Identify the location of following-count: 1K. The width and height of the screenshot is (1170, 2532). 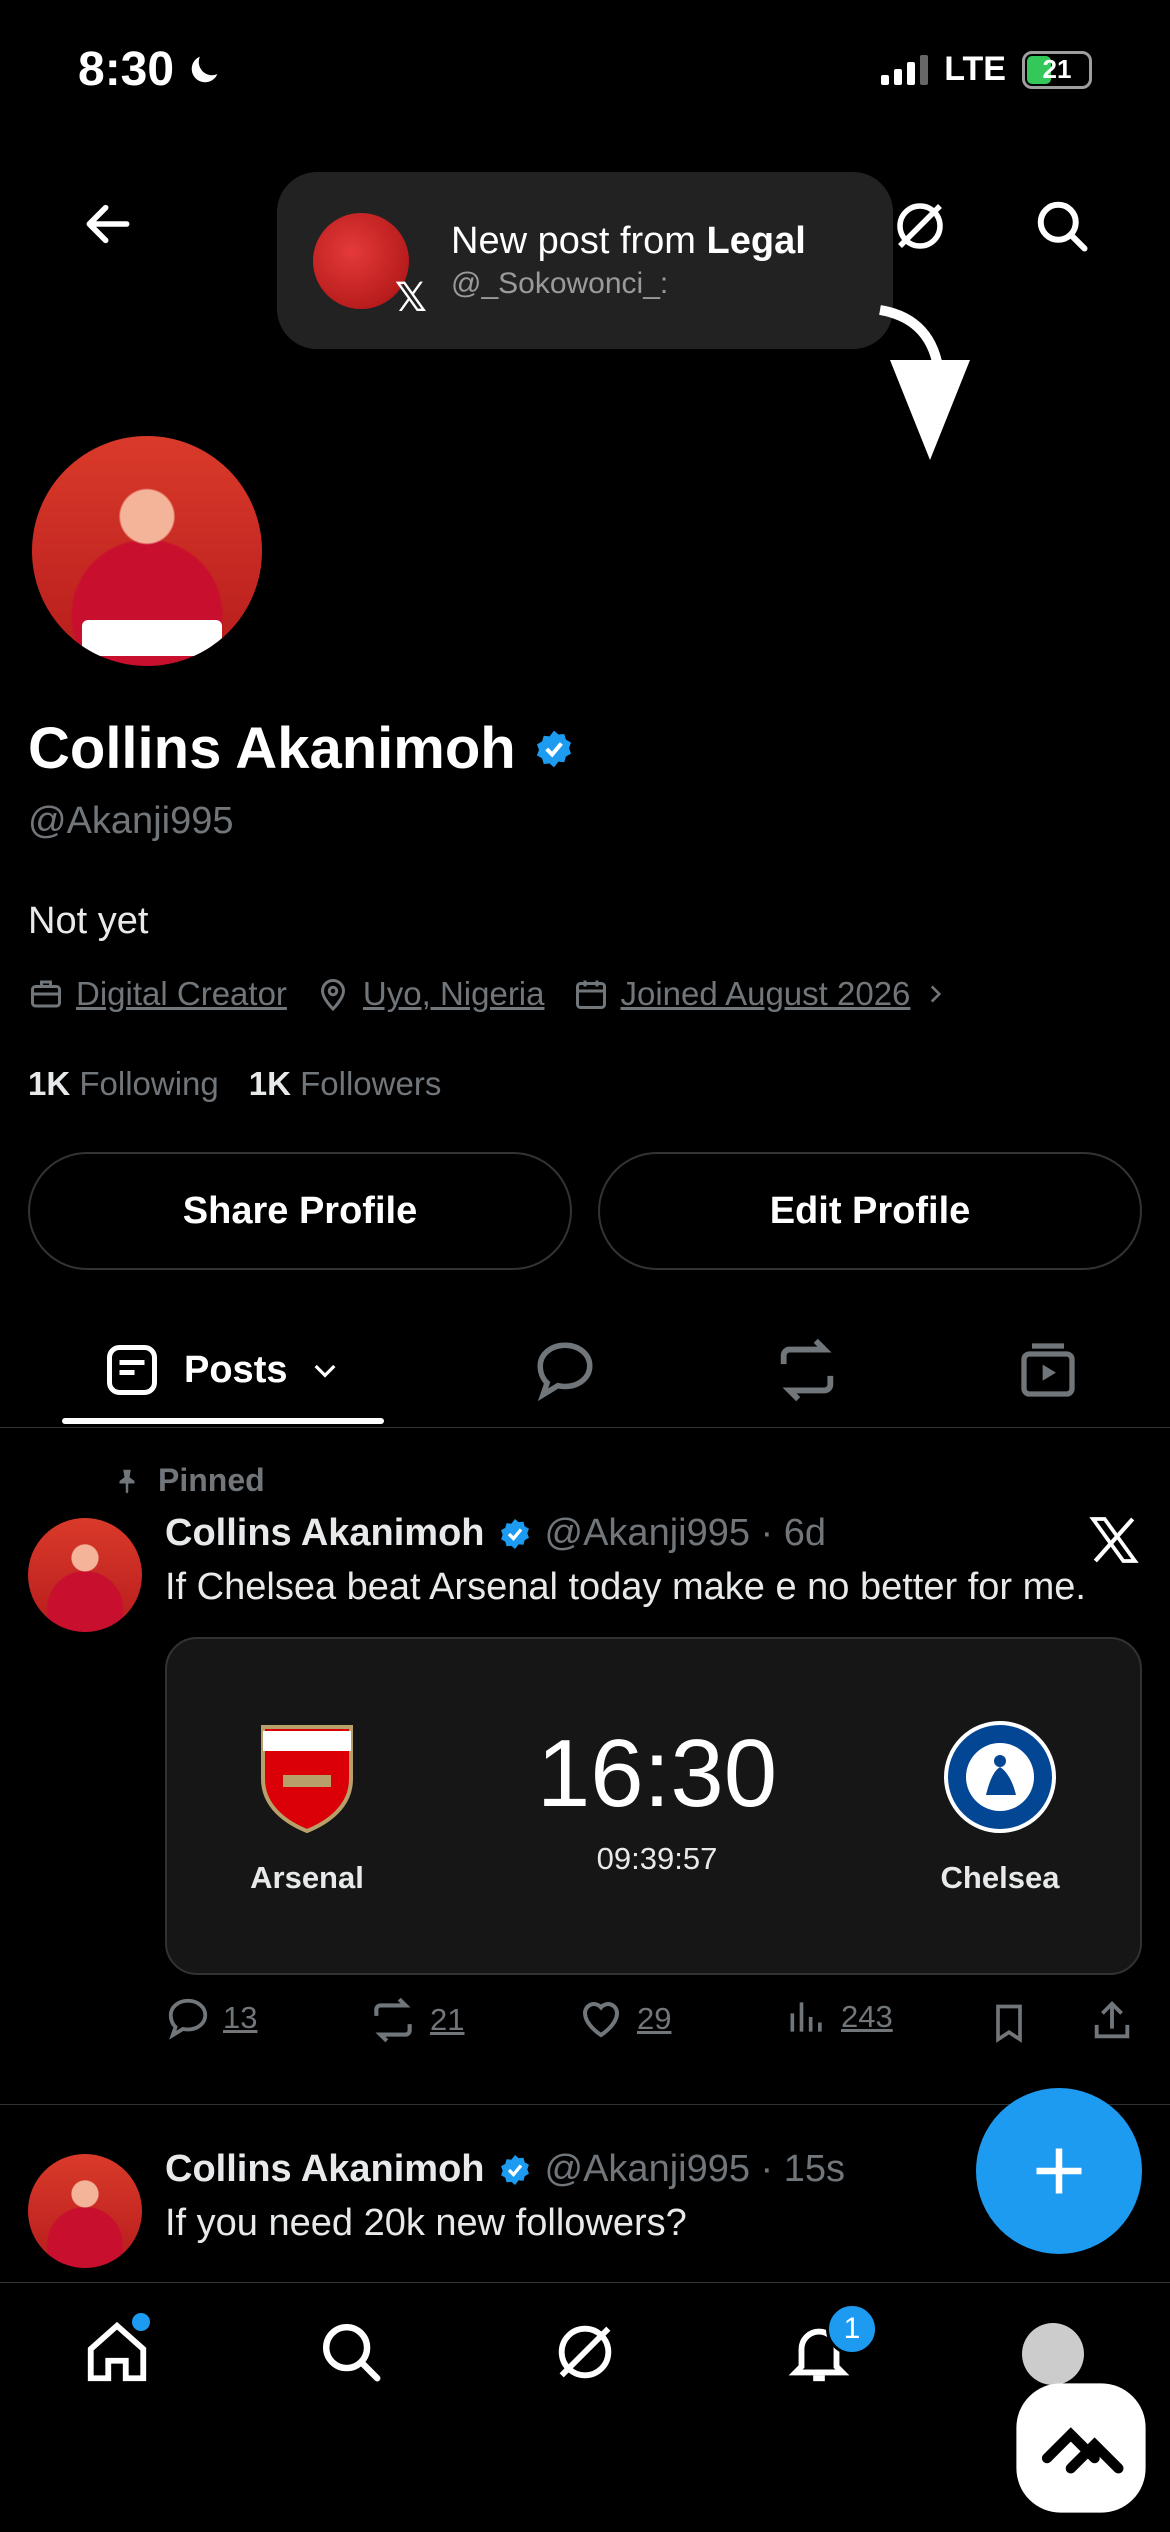
(49, 1083).